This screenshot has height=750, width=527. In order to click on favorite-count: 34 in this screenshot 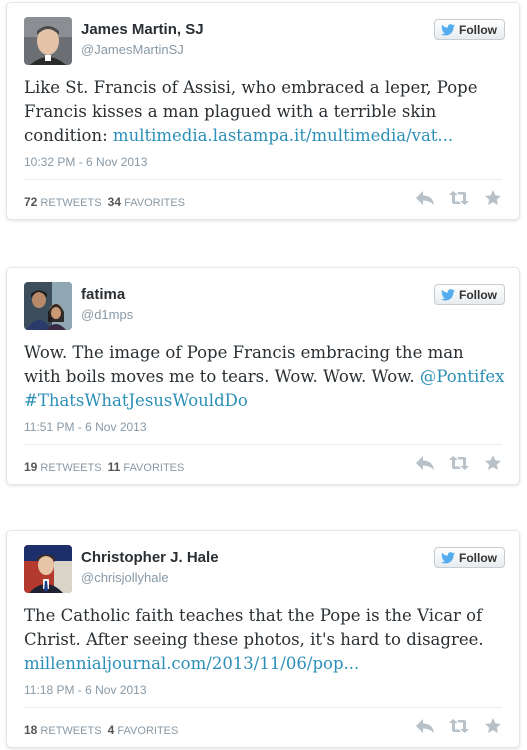, I will do `click(114, 202)`.